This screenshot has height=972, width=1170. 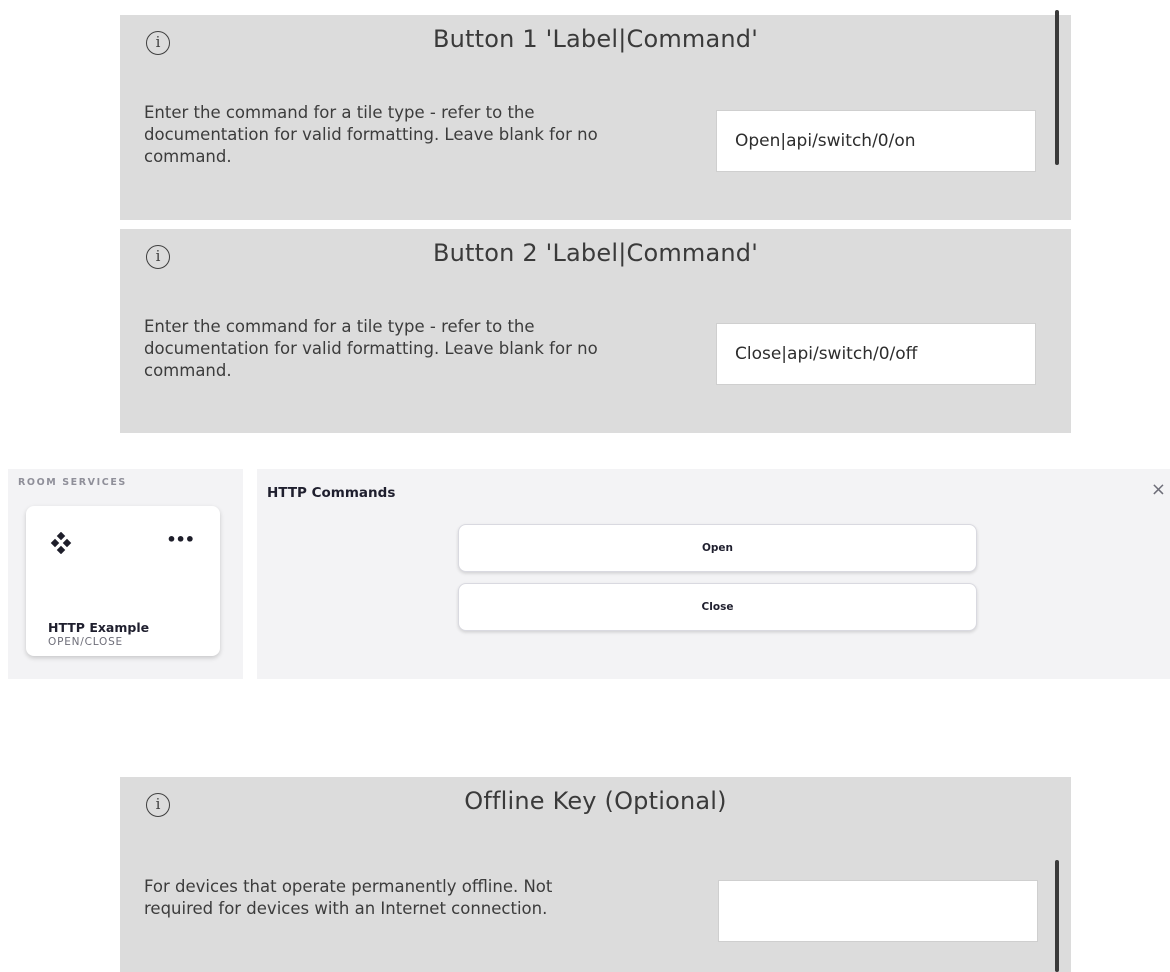 I want to click on close-icon: ×, so click(x=1158, y=490).